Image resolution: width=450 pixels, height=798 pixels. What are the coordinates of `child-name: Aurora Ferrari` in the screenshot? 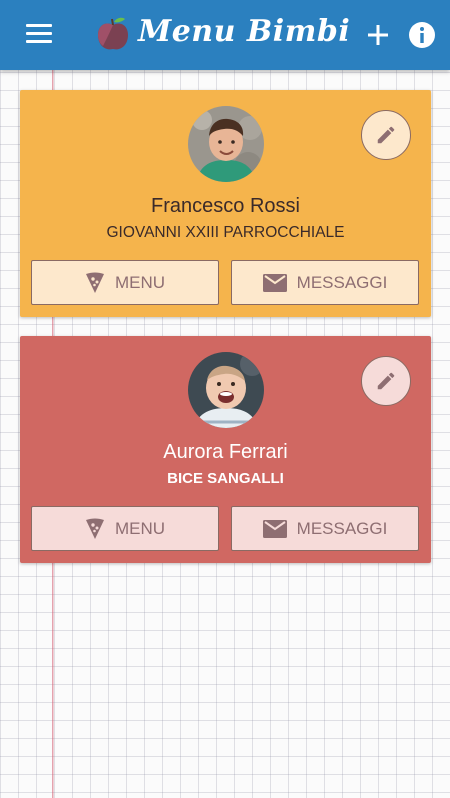 It's located at (225, 452).